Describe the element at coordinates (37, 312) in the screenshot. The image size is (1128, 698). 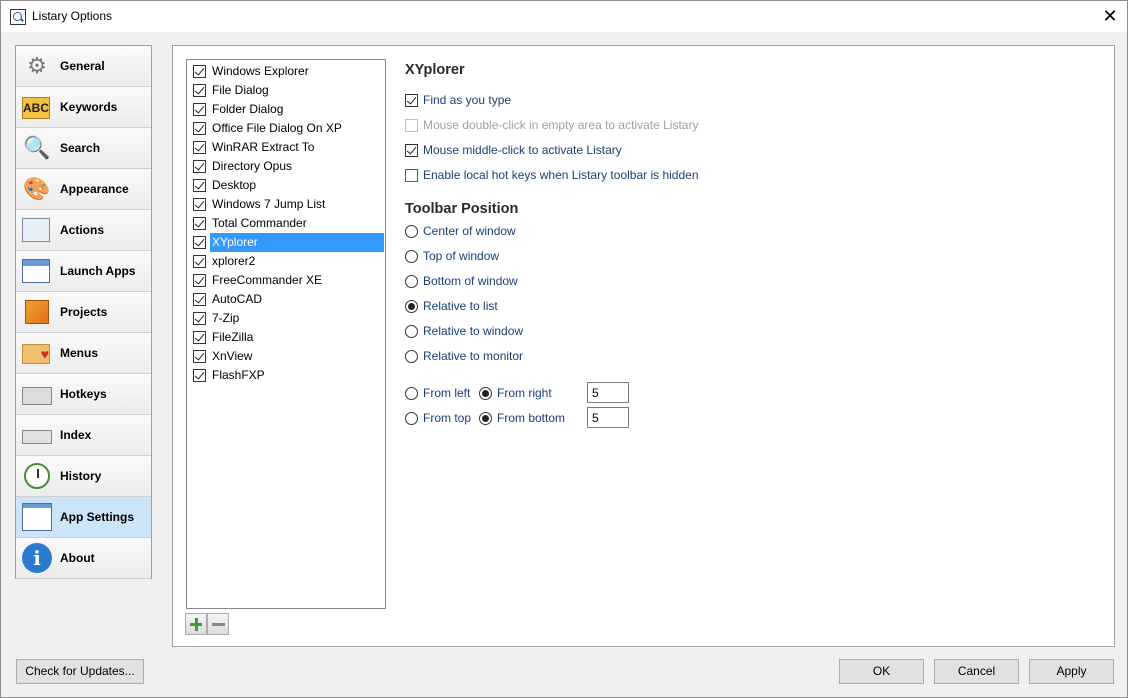
I see `cubes-icon` at that location.